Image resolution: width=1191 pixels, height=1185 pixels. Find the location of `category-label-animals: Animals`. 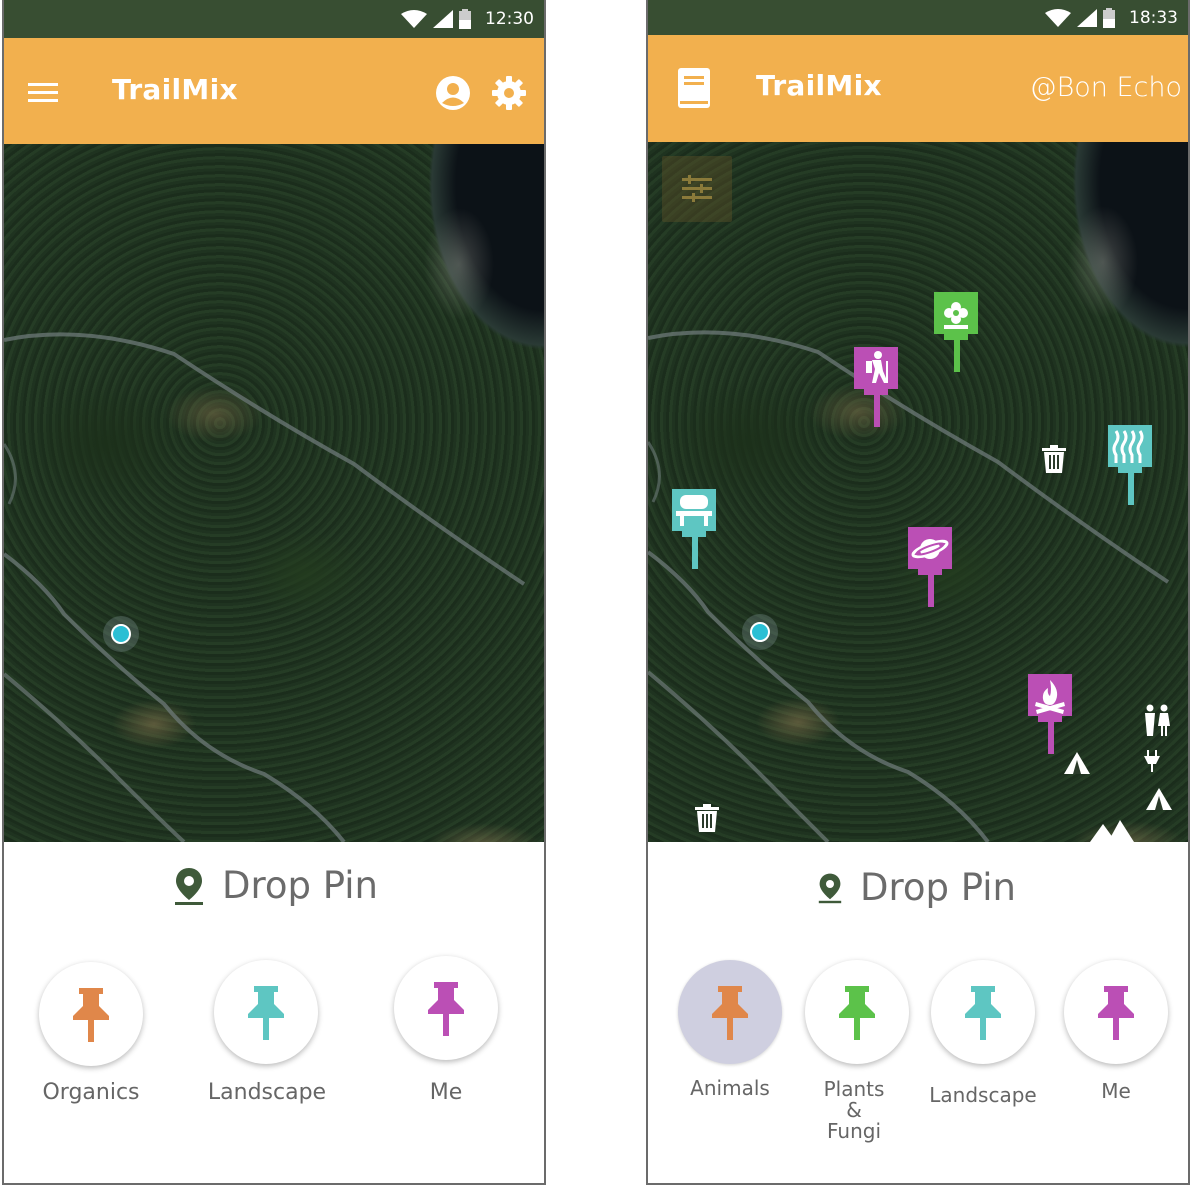

category-label-animals: Animals is located at coordinates (730, 1088).